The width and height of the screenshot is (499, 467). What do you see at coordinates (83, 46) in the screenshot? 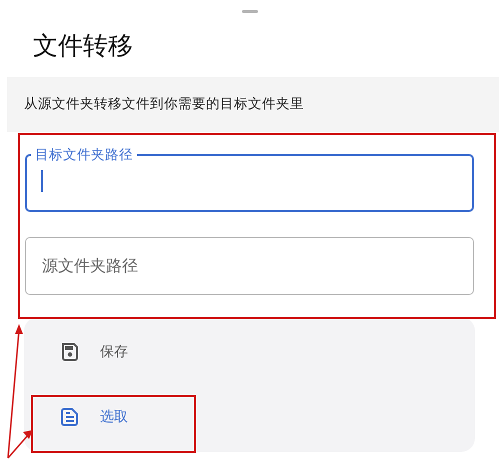
I see `dialog-title: 文件转移` at bounding box center [83, 46].